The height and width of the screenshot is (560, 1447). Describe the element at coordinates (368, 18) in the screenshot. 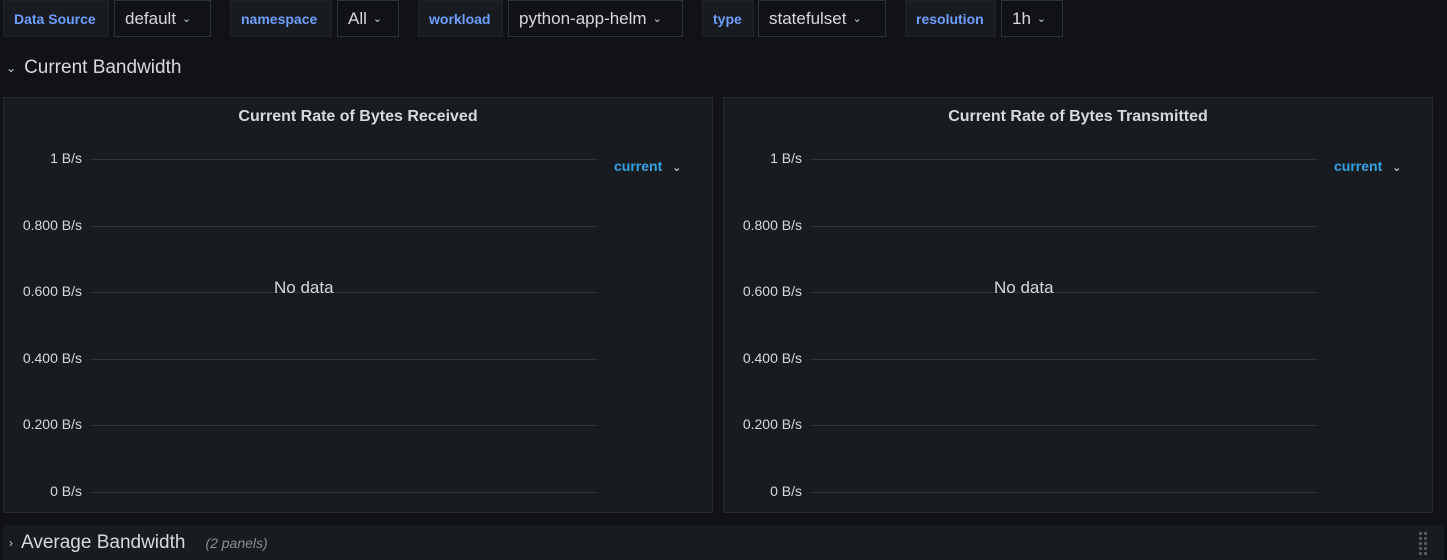

I see `variable-select-namespace: All ⌄` at that location.